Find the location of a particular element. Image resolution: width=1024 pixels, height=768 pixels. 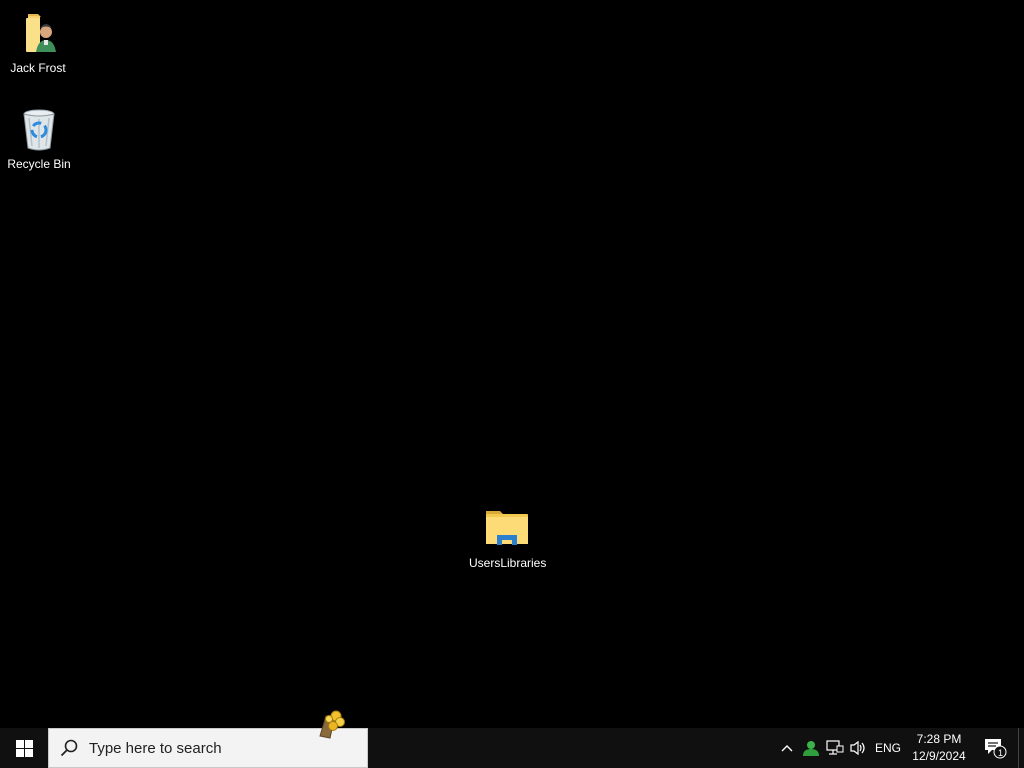

notification-count-badge: 1 is located at coordinates (1001, 753).